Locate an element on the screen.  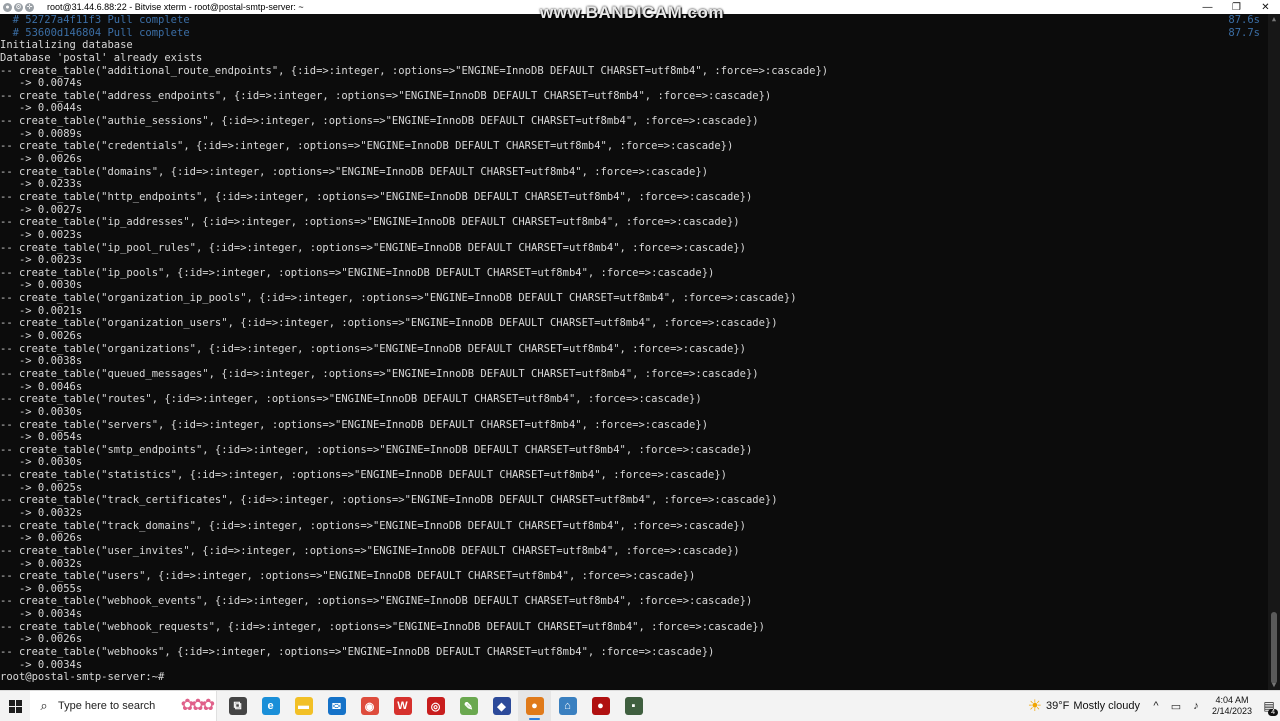
network-icon: ▭ is located at coordinates (1176, 706).